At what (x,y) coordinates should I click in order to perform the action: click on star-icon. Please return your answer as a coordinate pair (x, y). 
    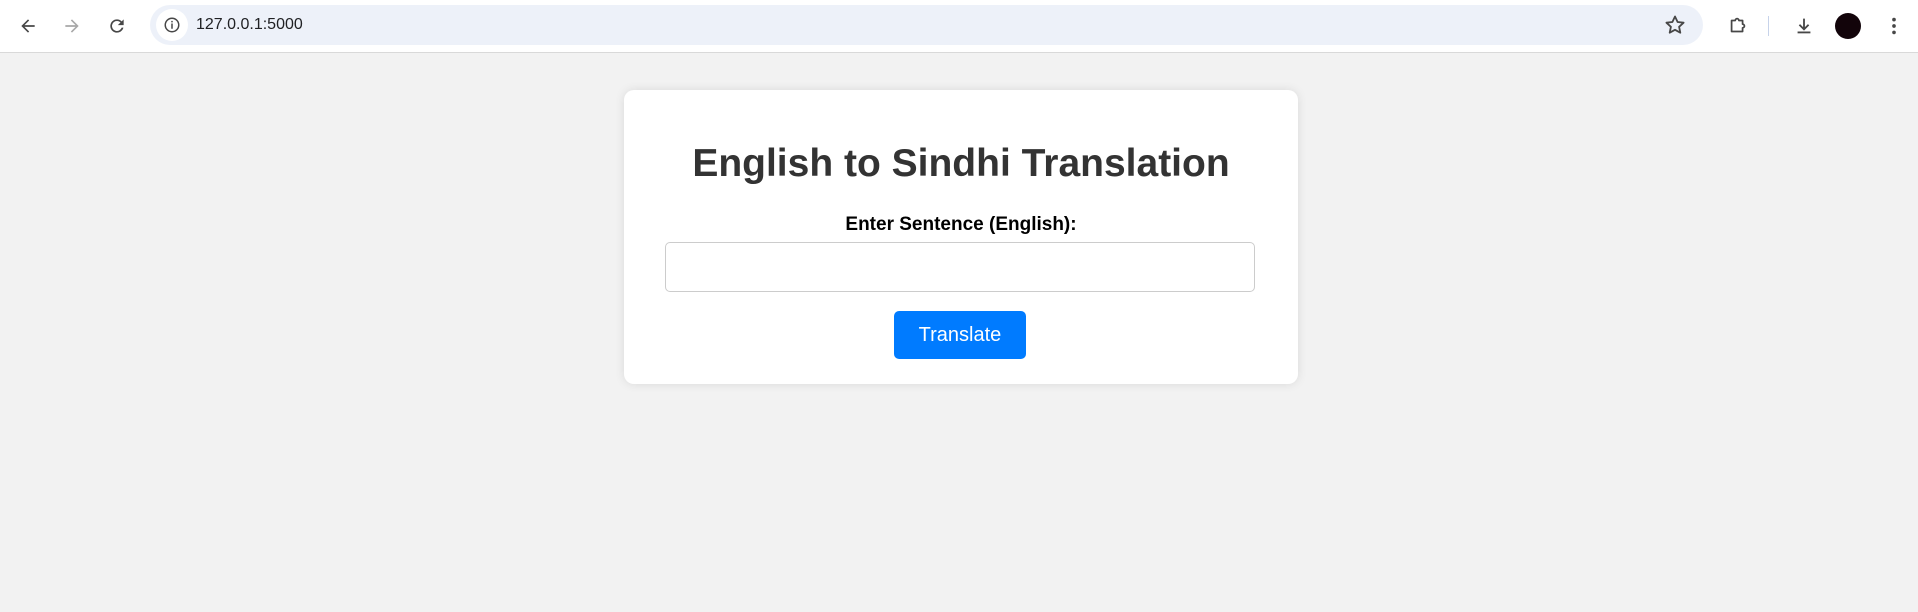
    Looking at the image, I should click on (1675, 25).